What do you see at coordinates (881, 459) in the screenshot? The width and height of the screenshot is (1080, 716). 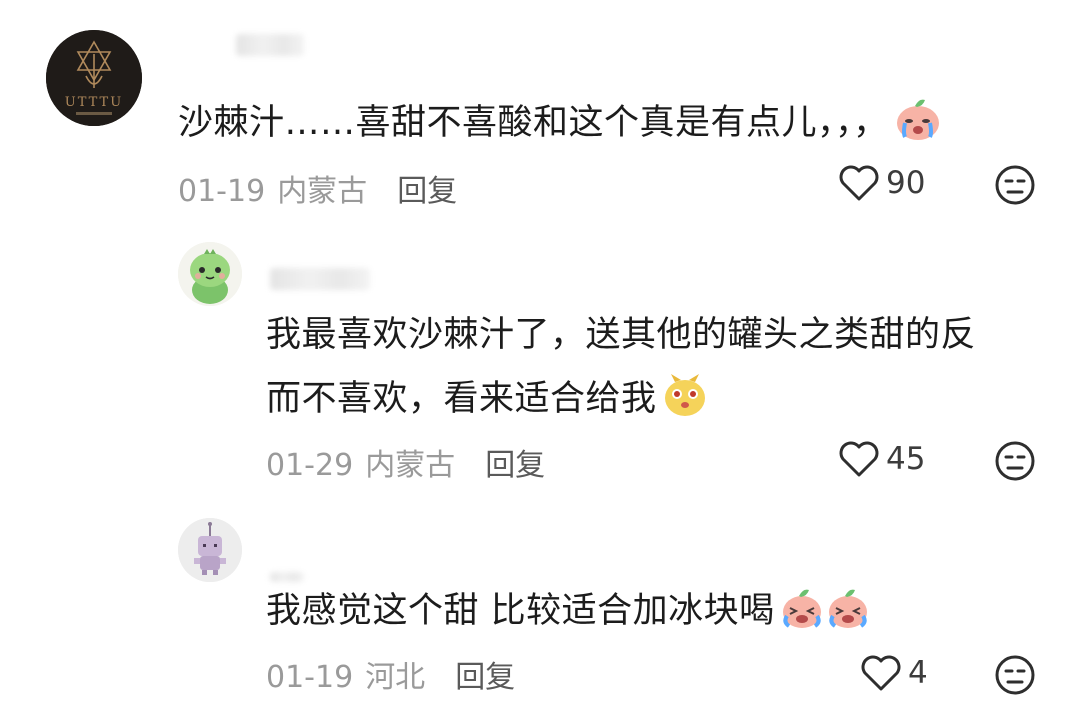 I see `like-button: 45` at bounding box center [881, 459].